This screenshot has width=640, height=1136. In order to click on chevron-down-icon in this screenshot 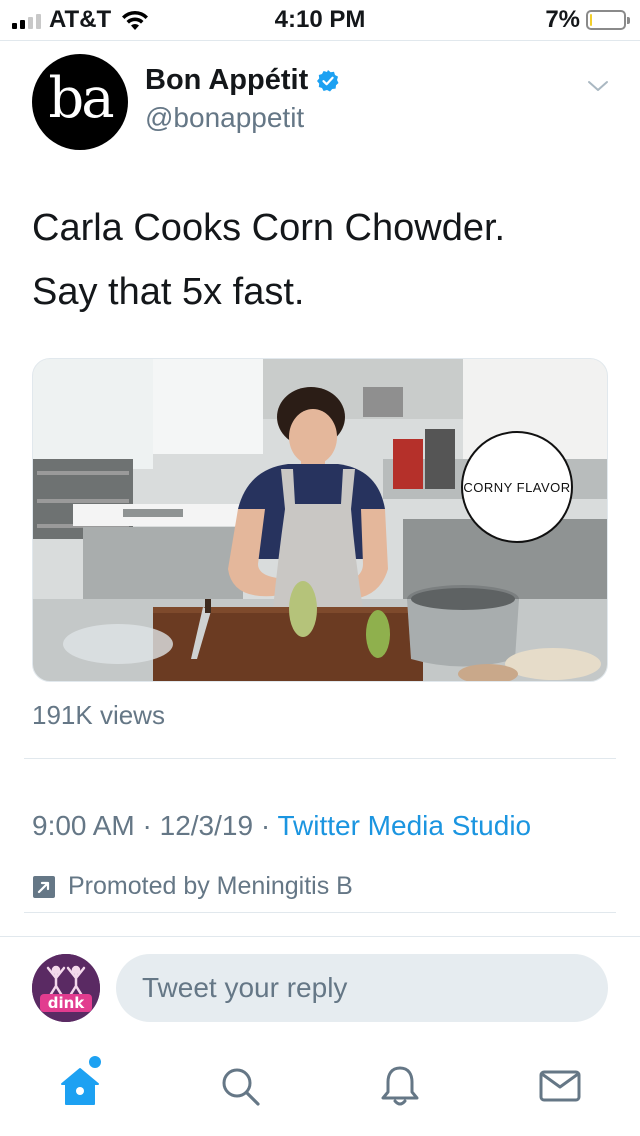, I will do `click(598, 86)`.